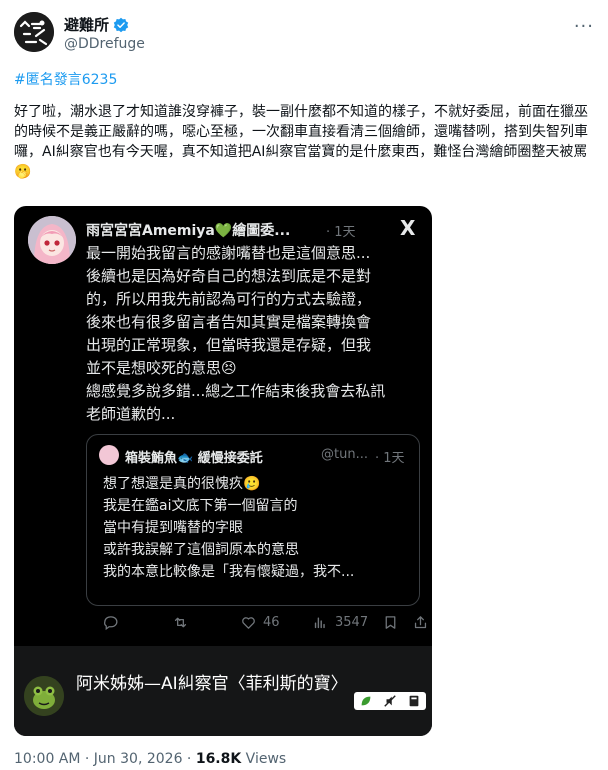  What do you see at coordinates (229, 276) in the screenshot?
I see `screenshot-line: 後續也是因為好奇自己的想法到底是不是對` at bounding box center [229, 276].